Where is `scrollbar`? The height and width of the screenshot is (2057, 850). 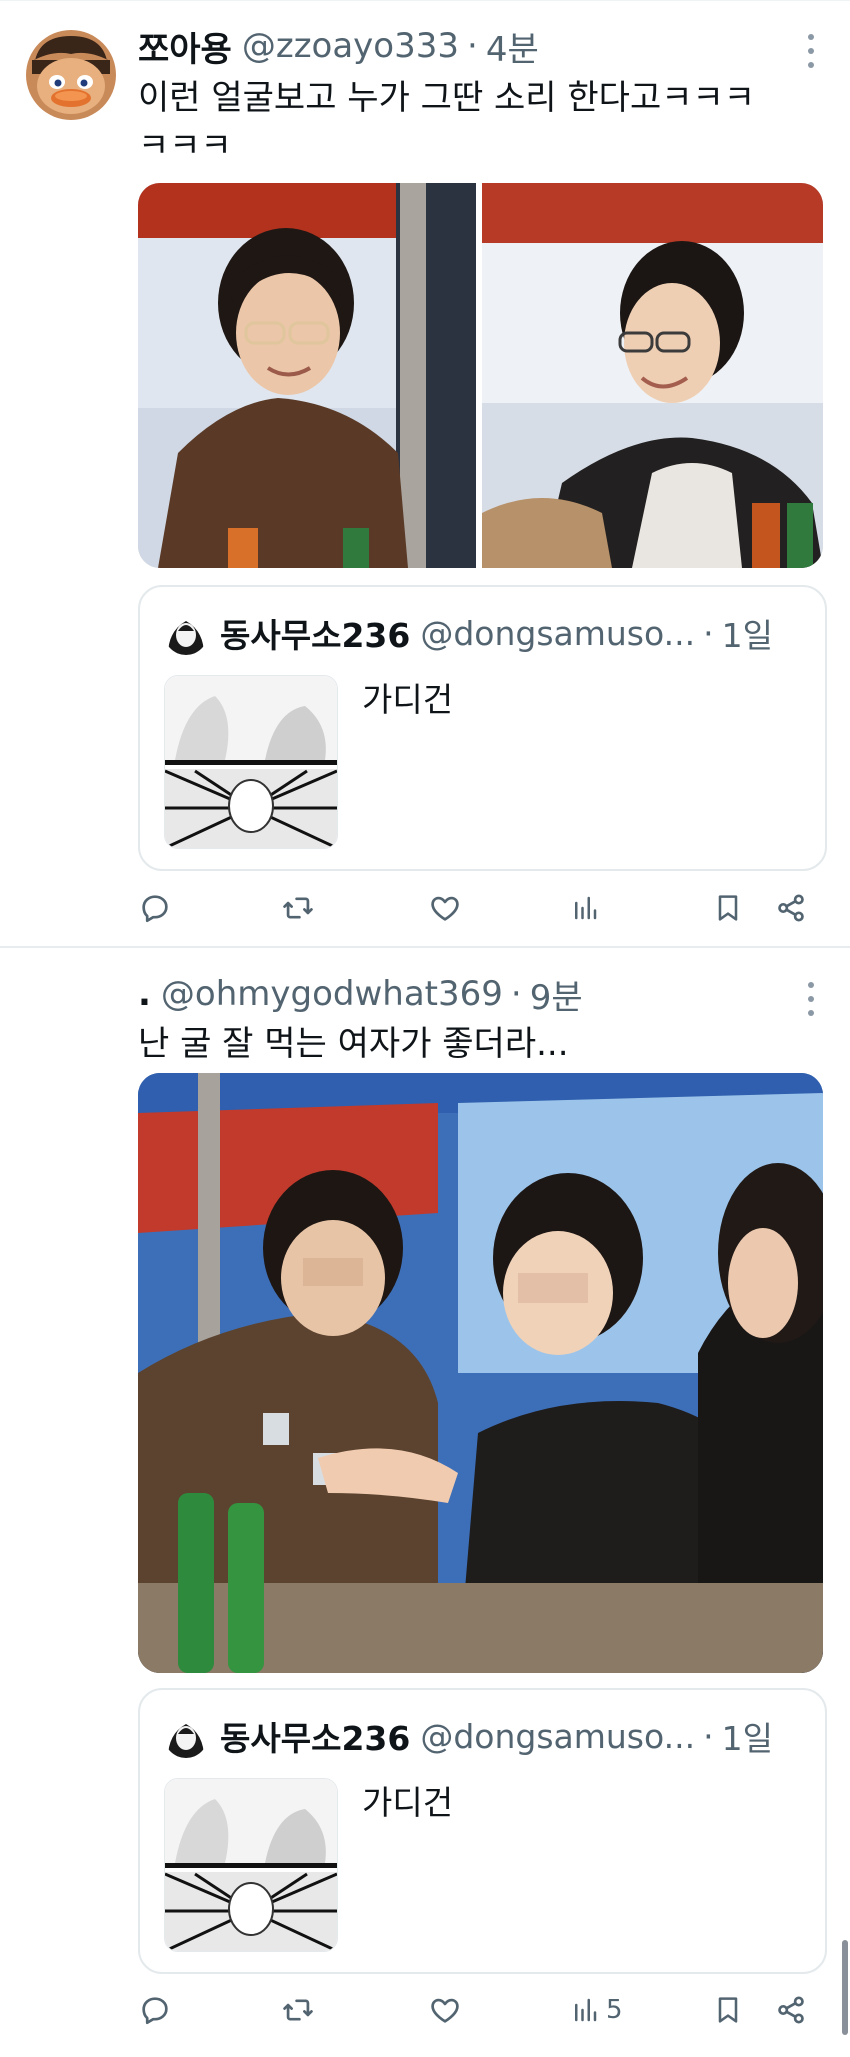 scrollbar is located at coordinates (845, 1987).